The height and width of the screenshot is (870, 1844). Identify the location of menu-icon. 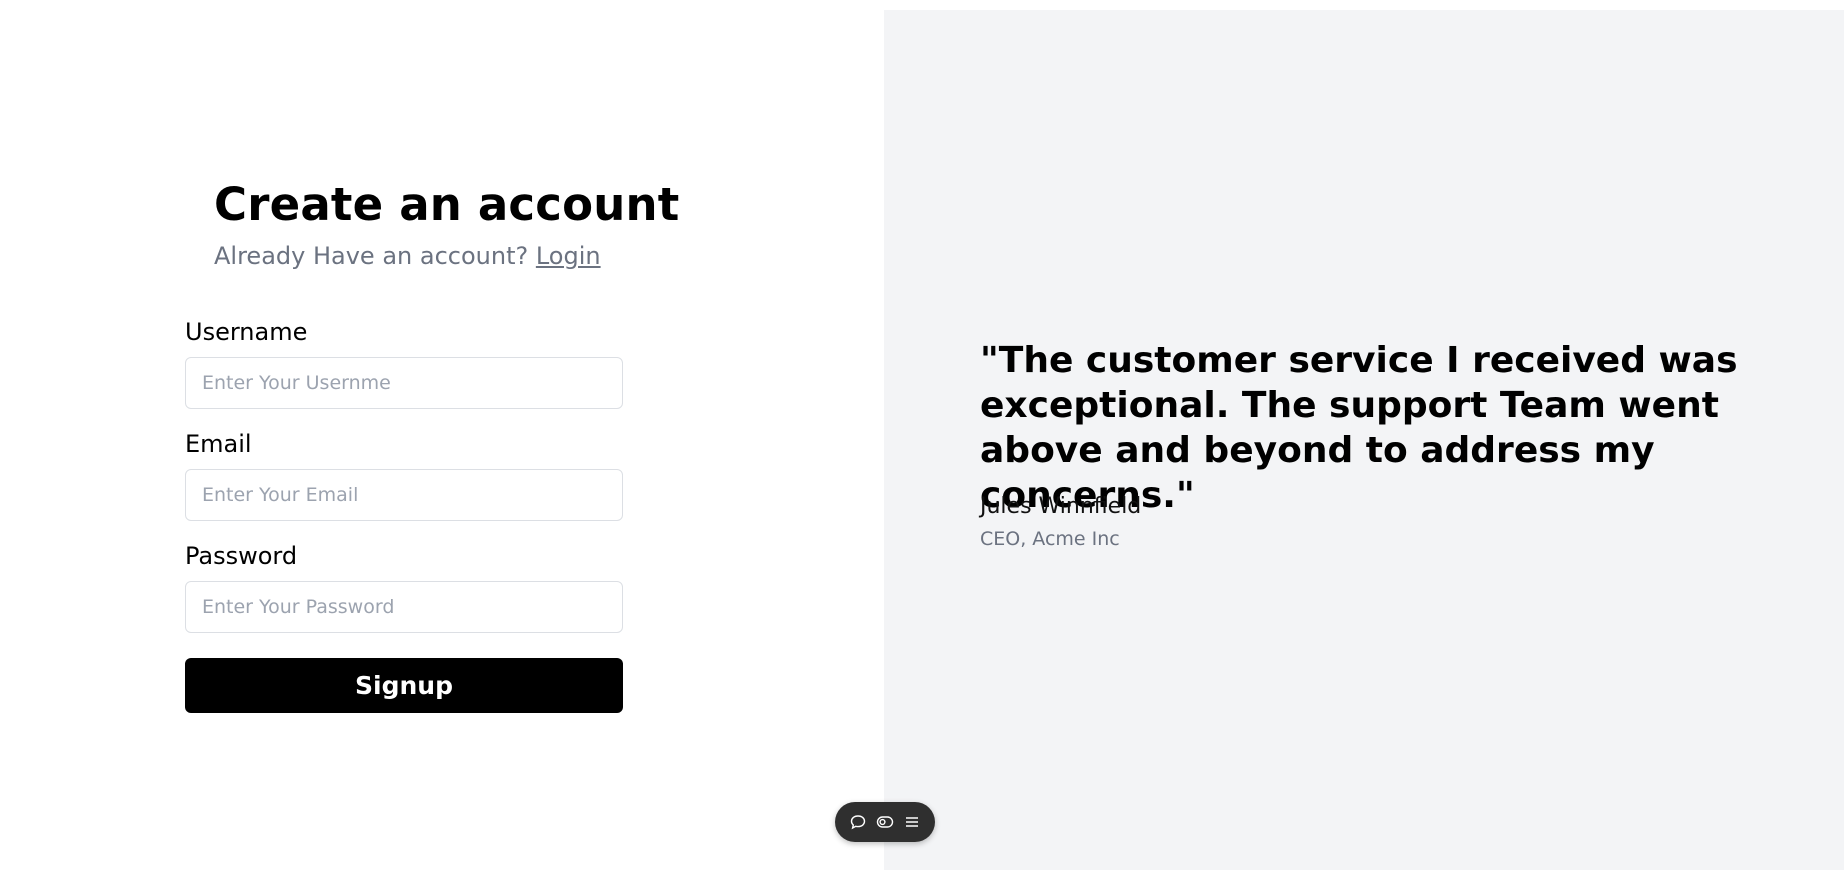
(912, 822).